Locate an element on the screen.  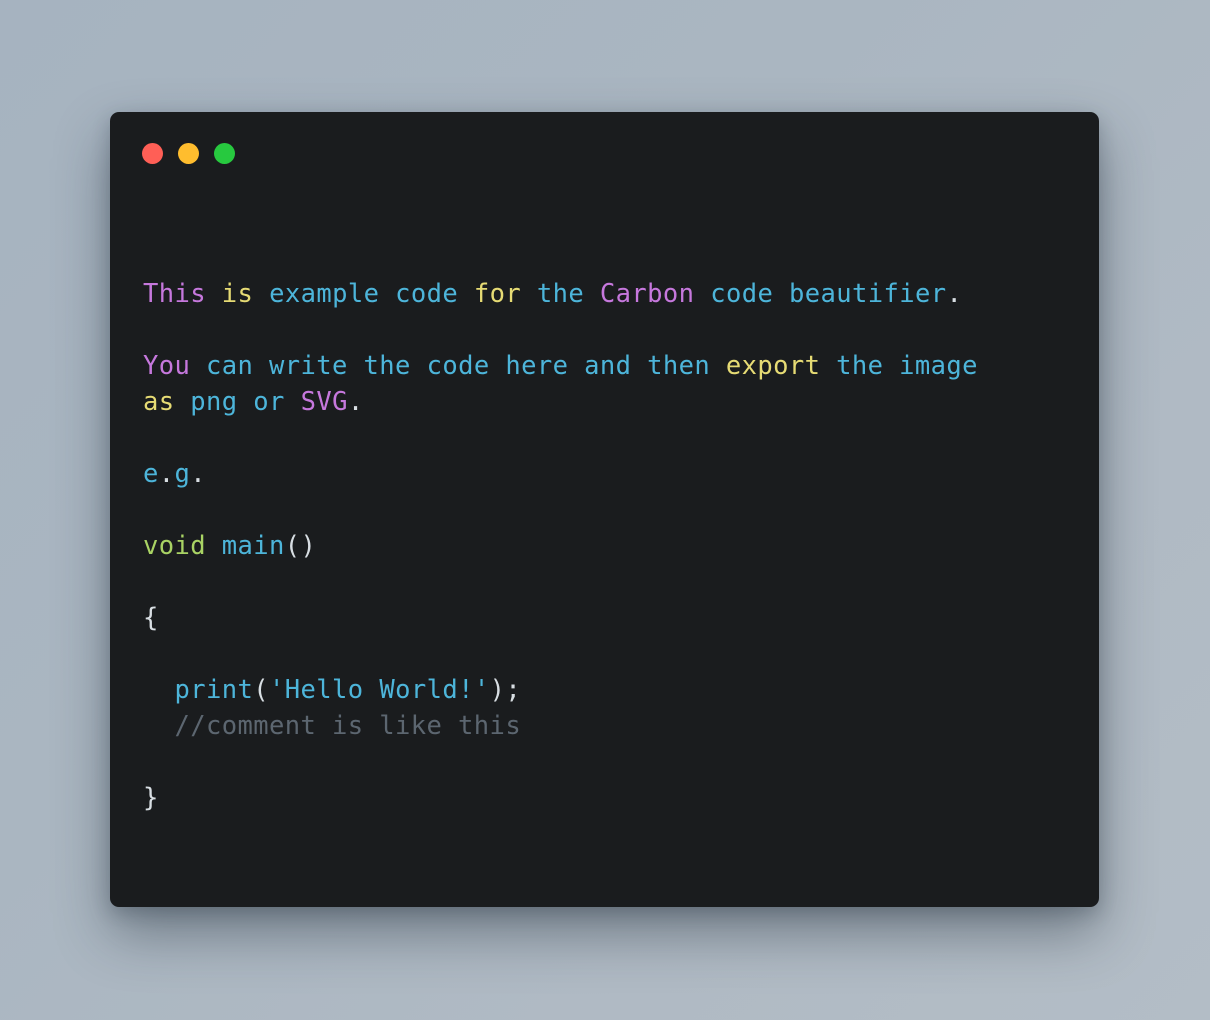
minimize-button-icon is located at coordinates (188, 153).